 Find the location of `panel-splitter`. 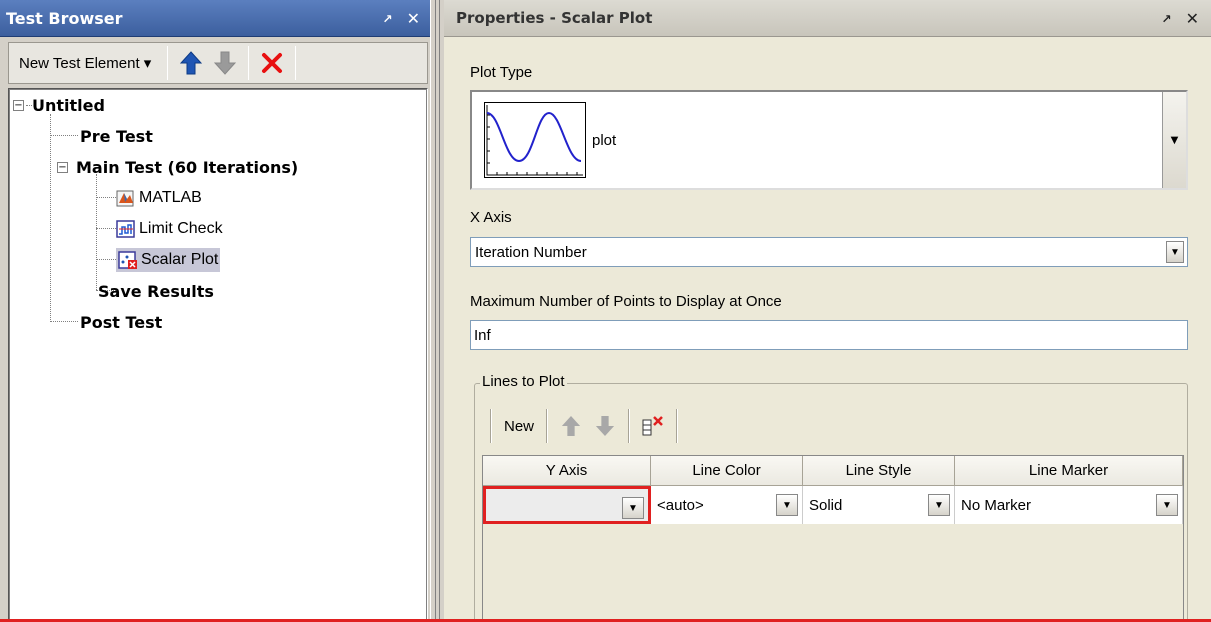

panel-splitter is located at coordinates (437, 311).